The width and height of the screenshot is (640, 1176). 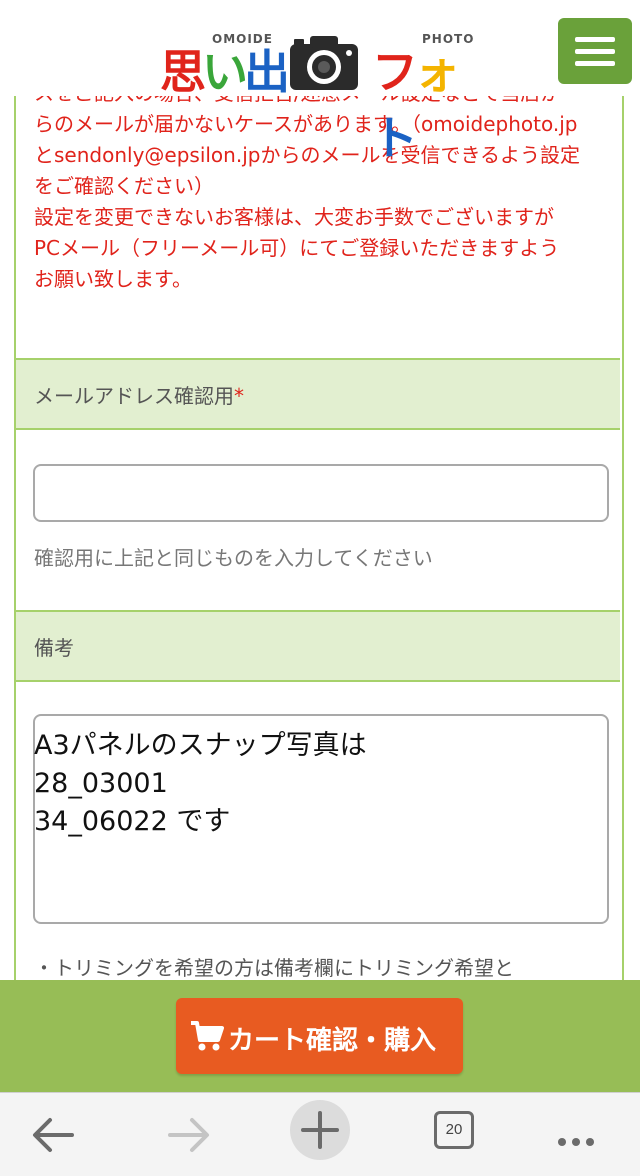 What do you see at coordinates (318, 646) in the screenshot?
I see `remarks-header: 備考` at bounding box center [318, 646].